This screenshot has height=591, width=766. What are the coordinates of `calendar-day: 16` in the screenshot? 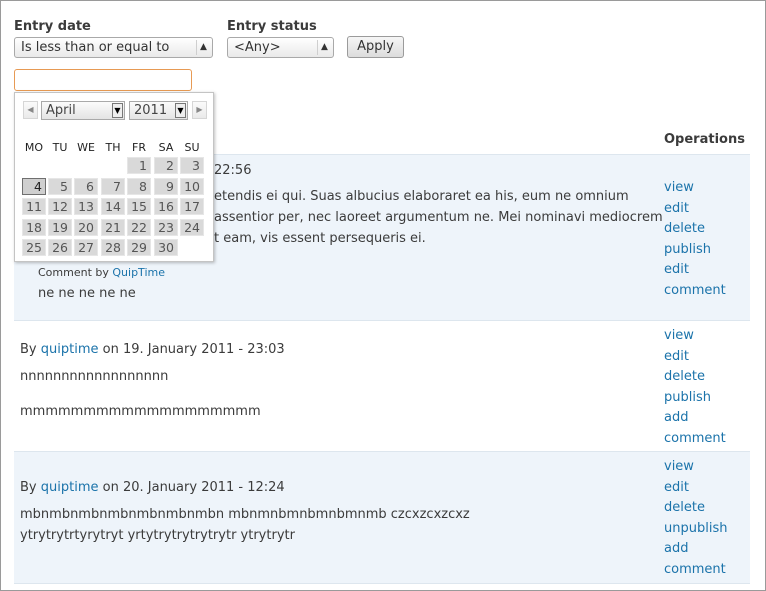 It's located at (166, 206).